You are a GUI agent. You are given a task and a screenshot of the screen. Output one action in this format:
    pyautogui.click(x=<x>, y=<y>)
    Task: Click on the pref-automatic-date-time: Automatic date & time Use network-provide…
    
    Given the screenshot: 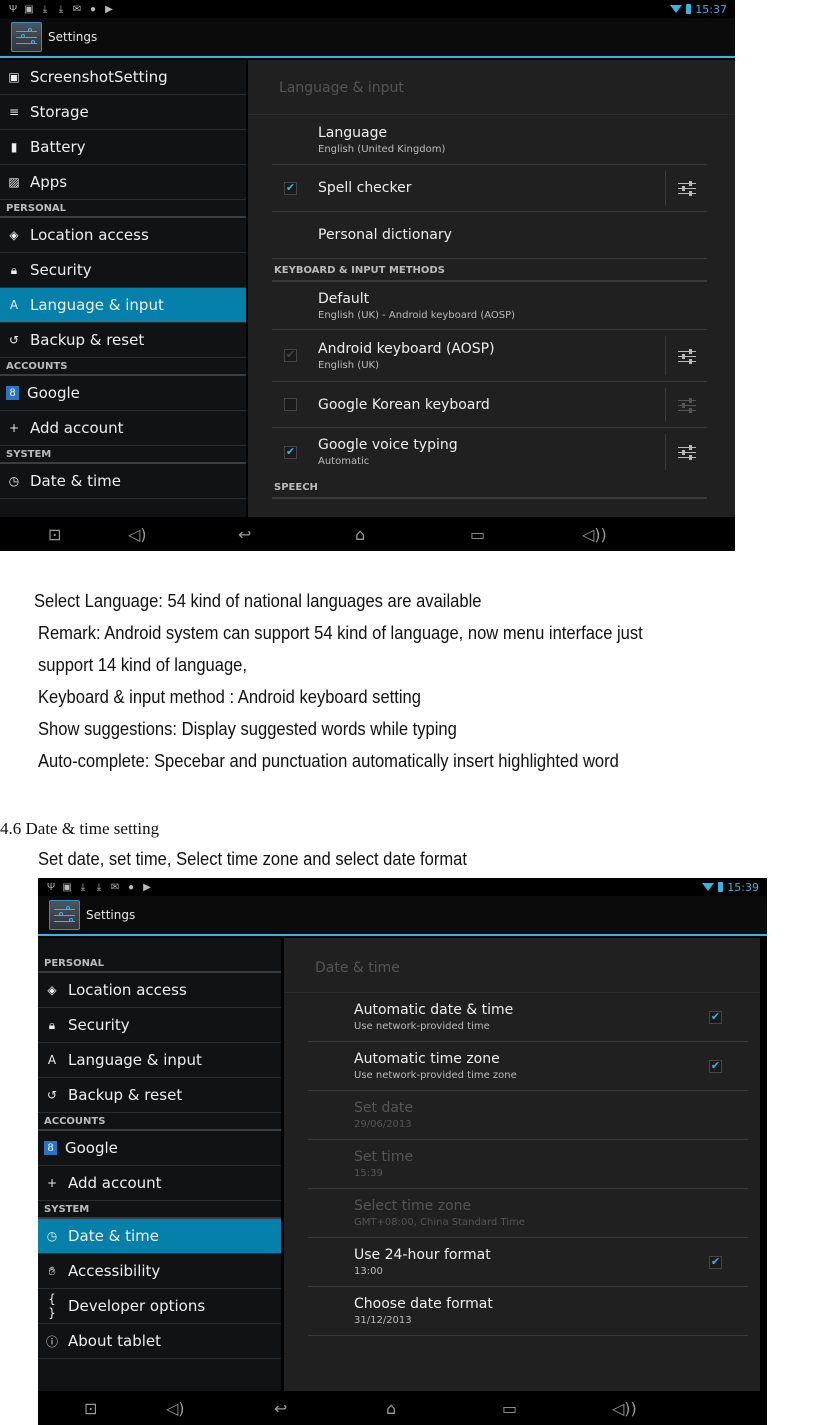 What is the action you would take?
    pyautogui.click(x=528, y=1017)
    